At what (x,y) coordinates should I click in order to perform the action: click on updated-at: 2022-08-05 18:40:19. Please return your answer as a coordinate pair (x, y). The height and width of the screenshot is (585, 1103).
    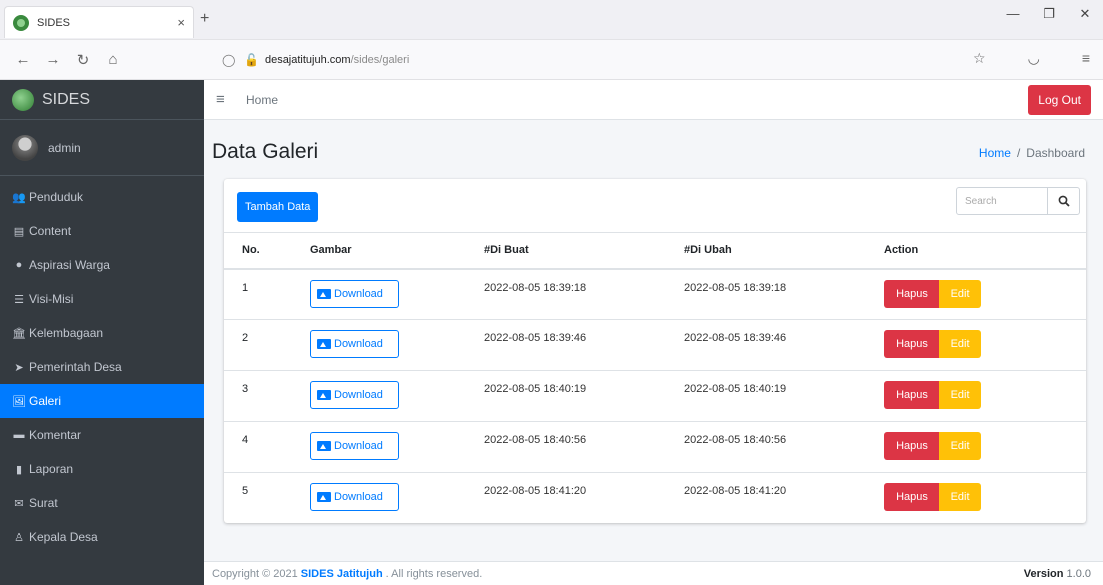
    Looking at the image, I should click on (784, 396).